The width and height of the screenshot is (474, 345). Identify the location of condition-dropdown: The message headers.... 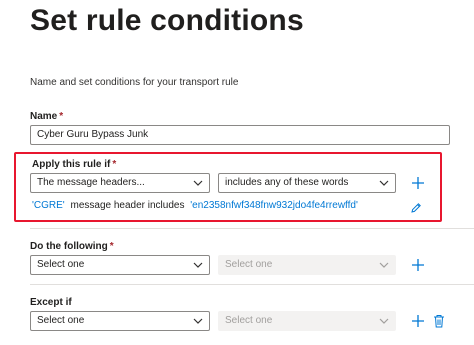
(120, 183).